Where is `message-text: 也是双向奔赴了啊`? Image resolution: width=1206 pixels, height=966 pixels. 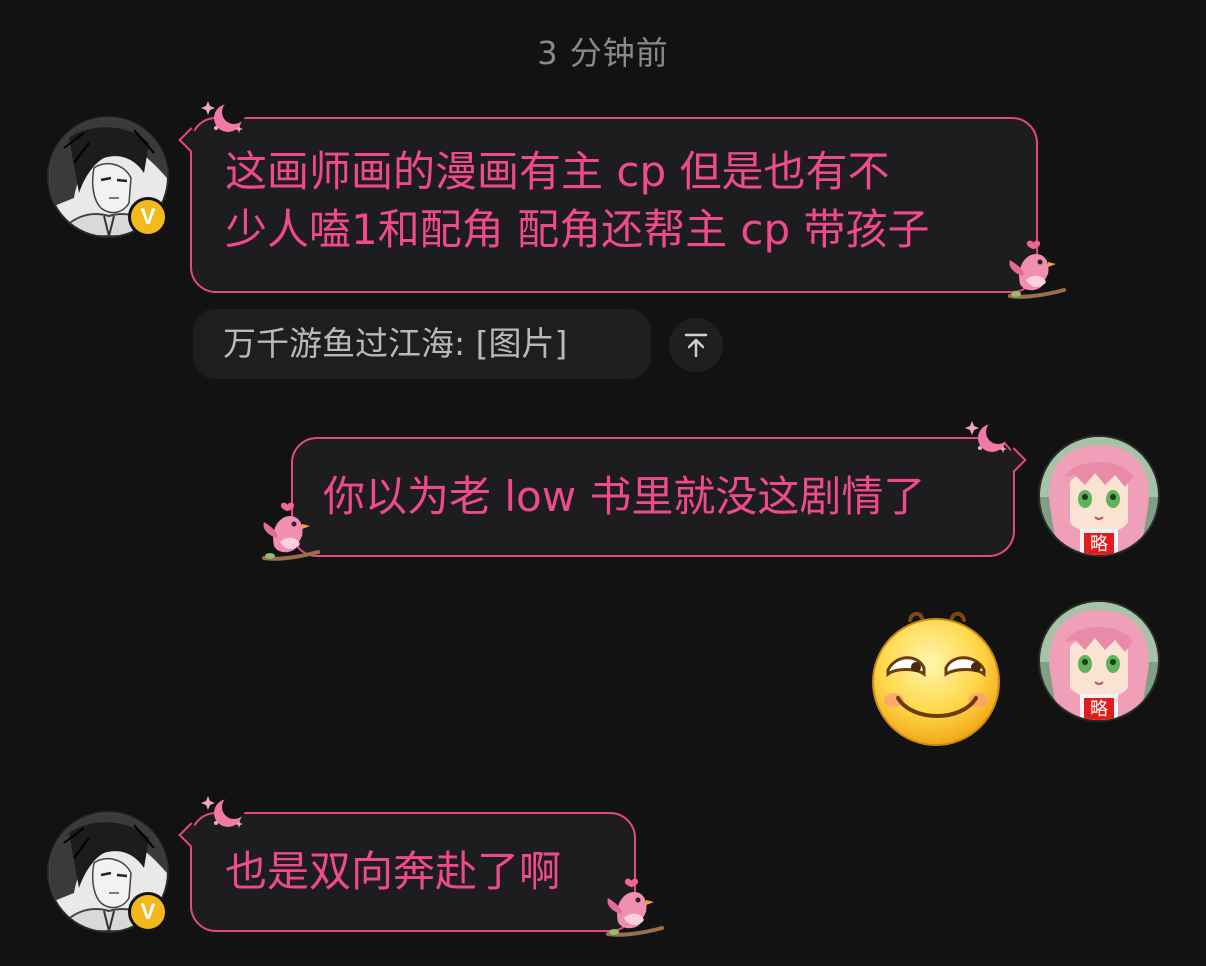
message-text: 也是双向奔赴了啊 is located at coordinates (393, 871).